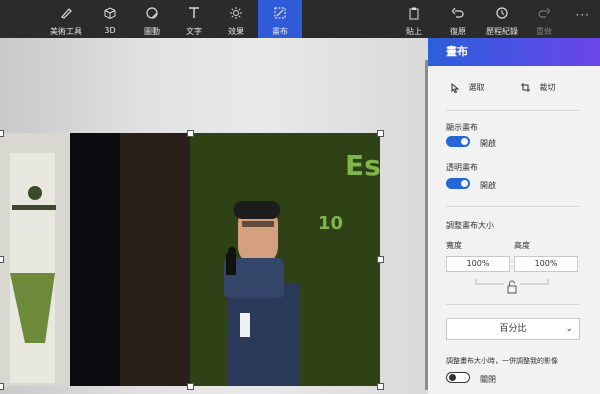 Image resolution: width=600 pixels, height=394 pixels. I want to click on paste-icon, so click(414, 13).